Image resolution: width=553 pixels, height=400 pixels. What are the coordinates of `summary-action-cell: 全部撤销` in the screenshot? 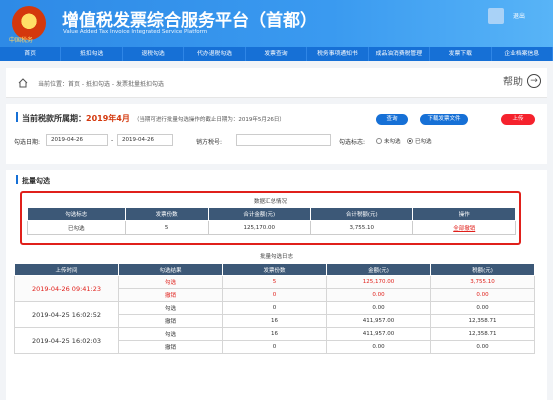 It's located at (464, 227).